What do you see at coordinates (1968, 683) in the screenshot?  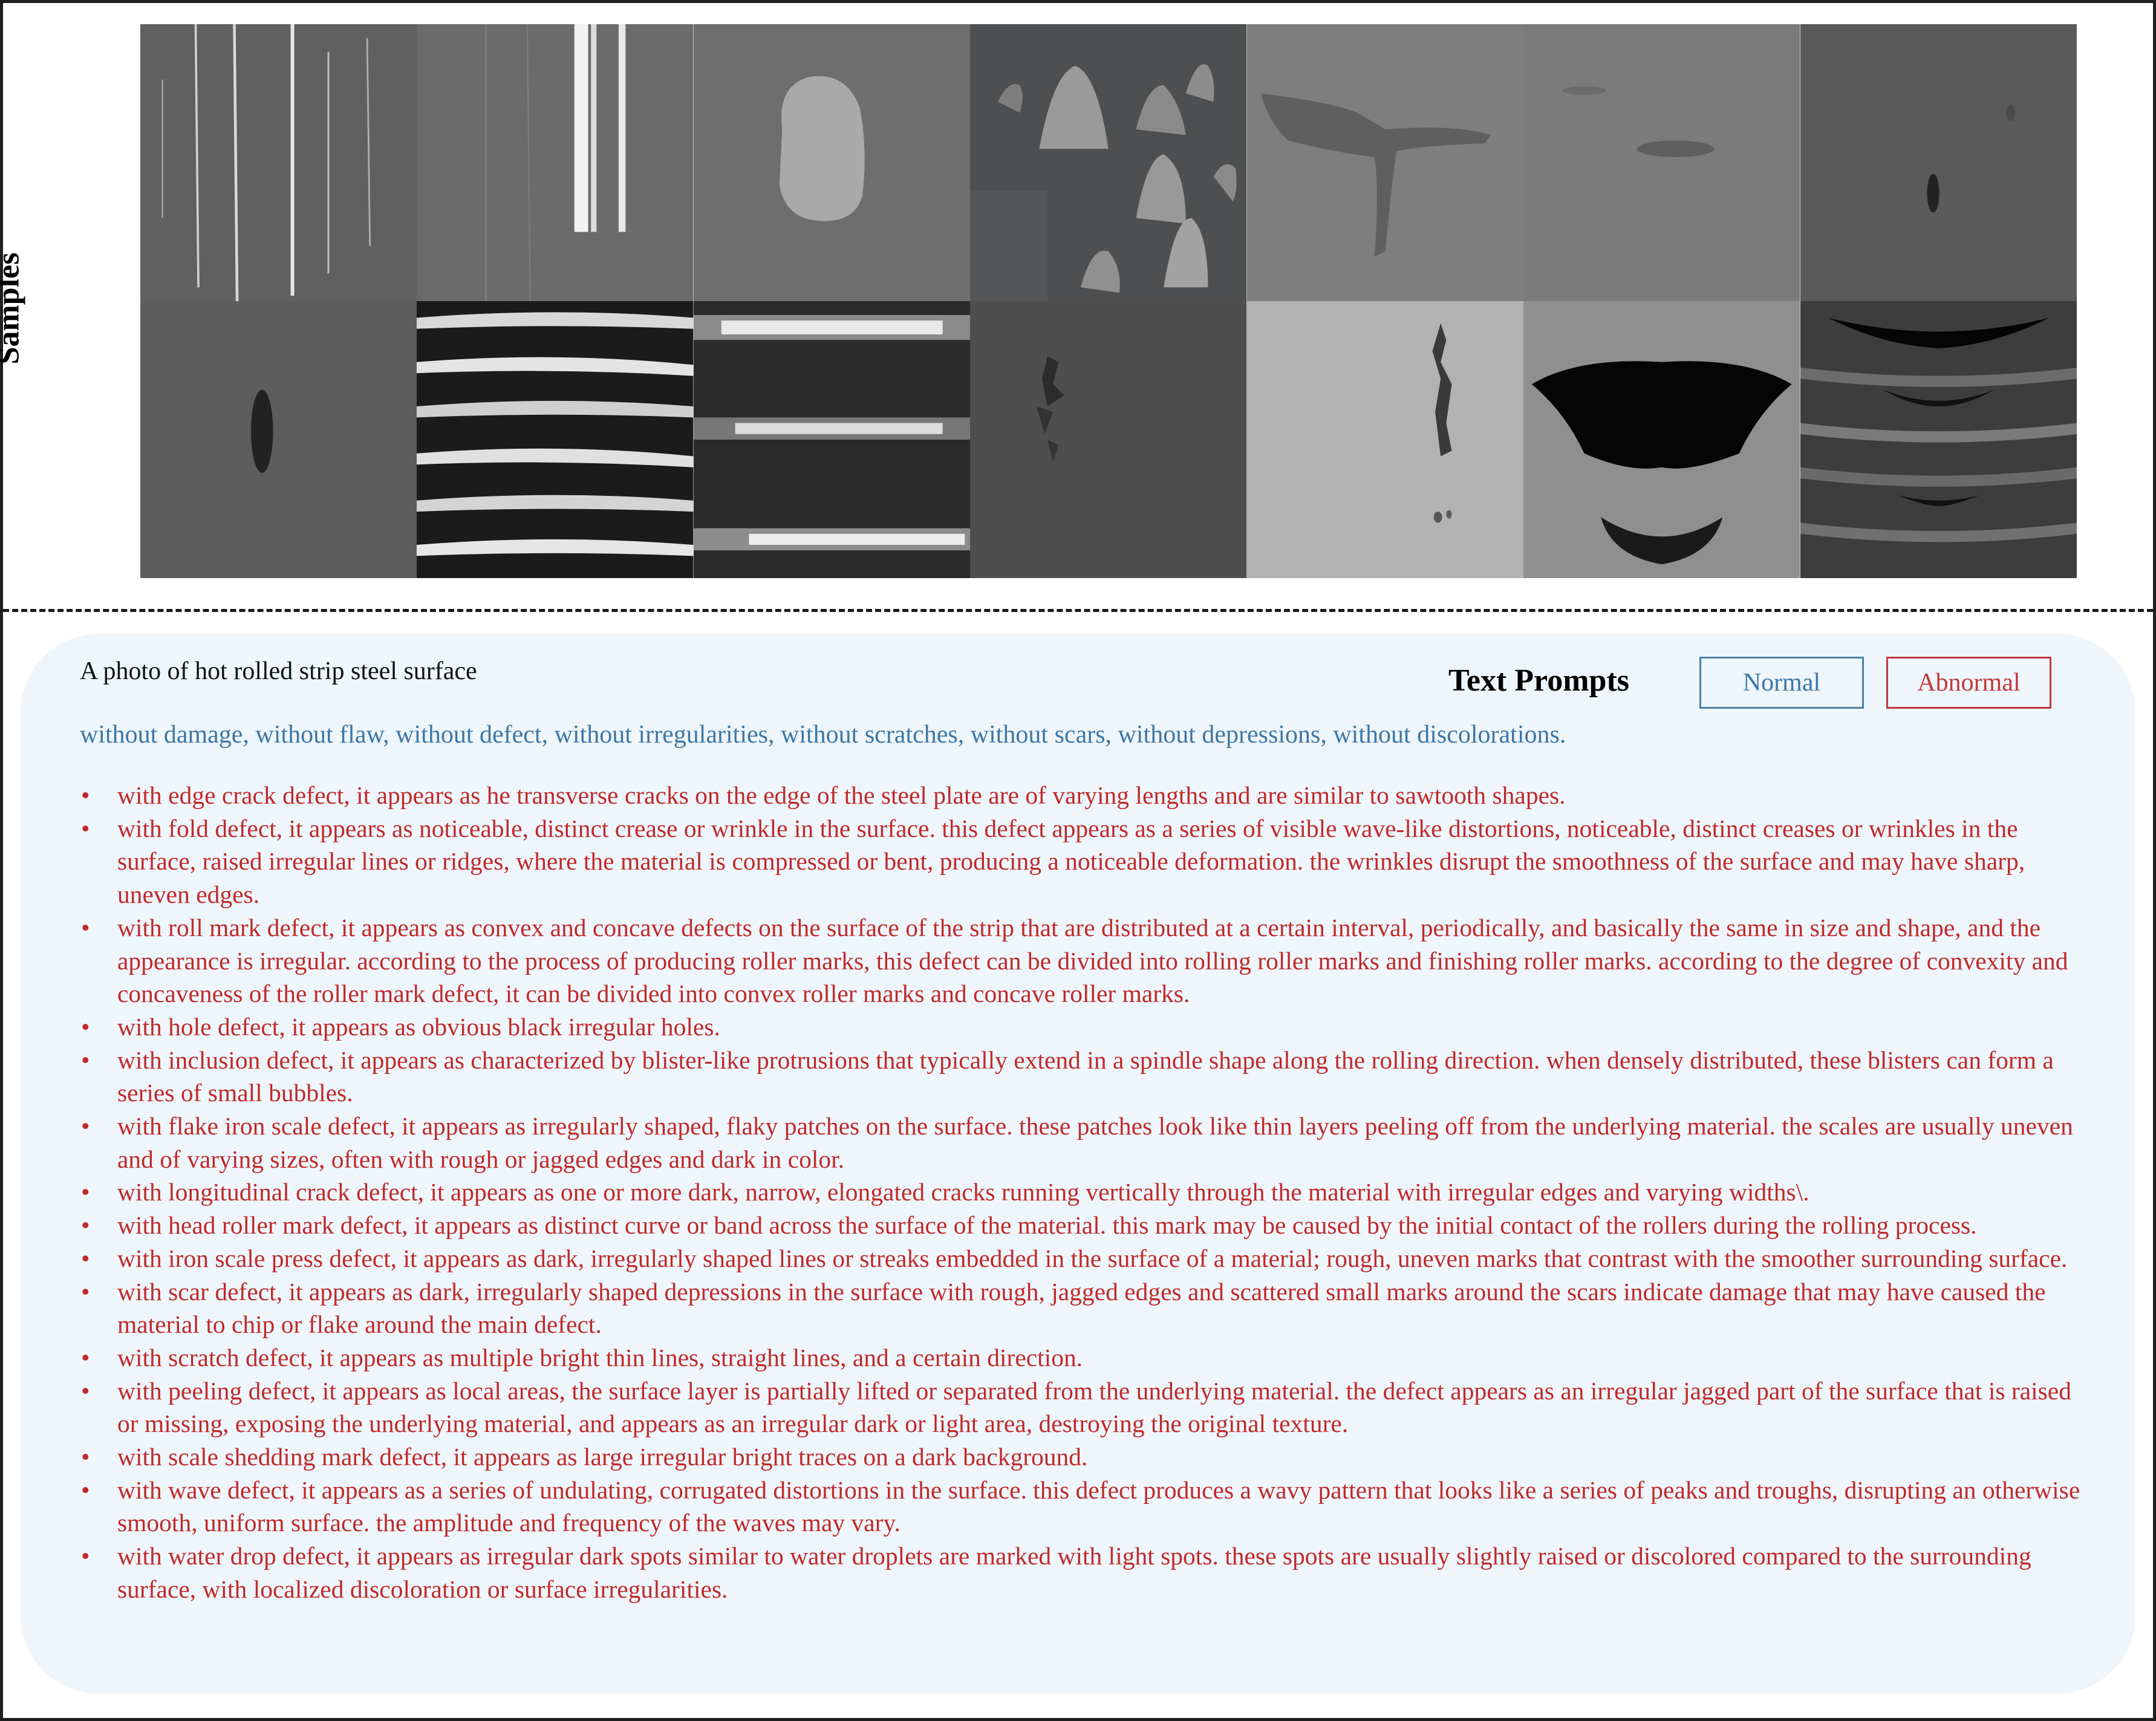 I see `legend-abnormal-tag: Abnormal` at bounding box center [1968, 683].